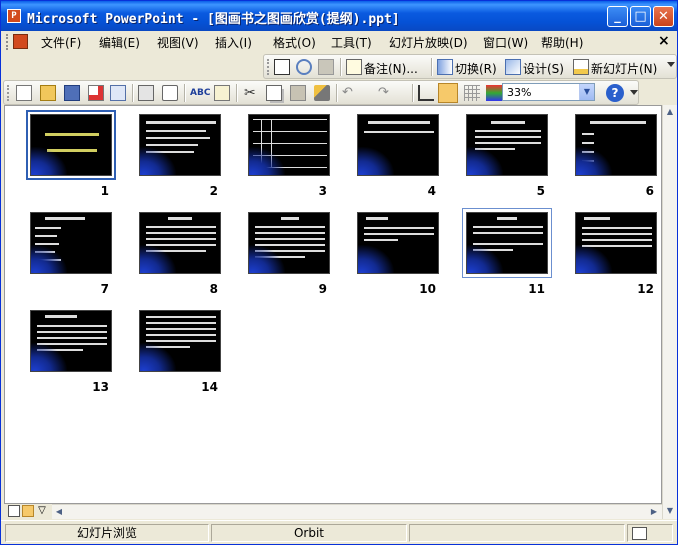 This screenshot has height=545, width=678. I want to click on menu-tools: 工具(T), so click(351, 42).